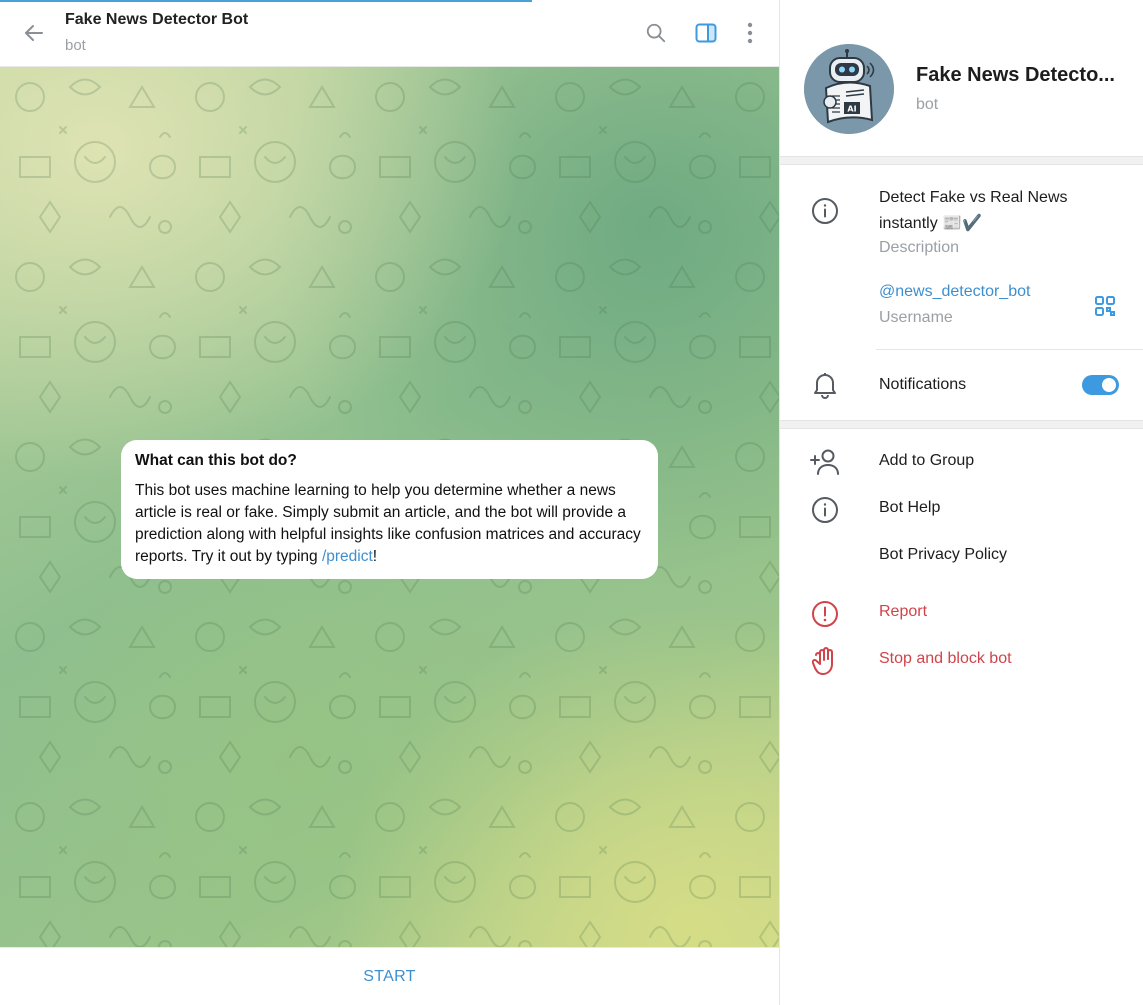  What do you see at coordinates (825, 614) in the screenshot?
I see `report-icon` at bounding box center [825, 614].